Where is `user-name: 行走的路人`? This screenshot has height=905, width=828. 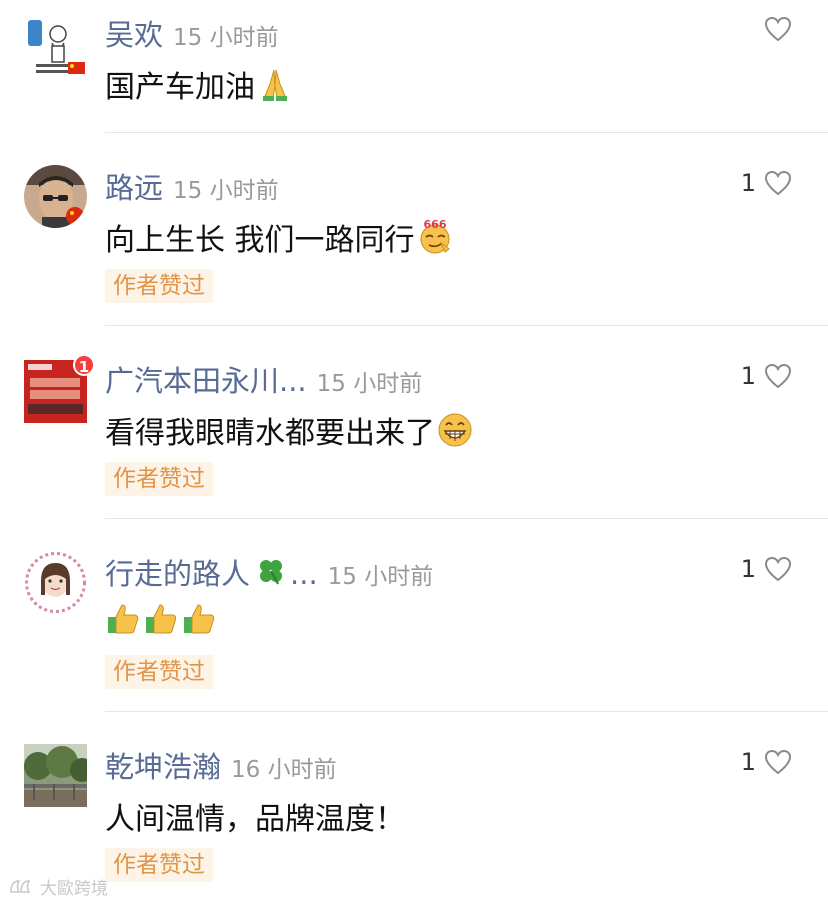
user-name: 行走的路人 is located at coordinates (177, 572).